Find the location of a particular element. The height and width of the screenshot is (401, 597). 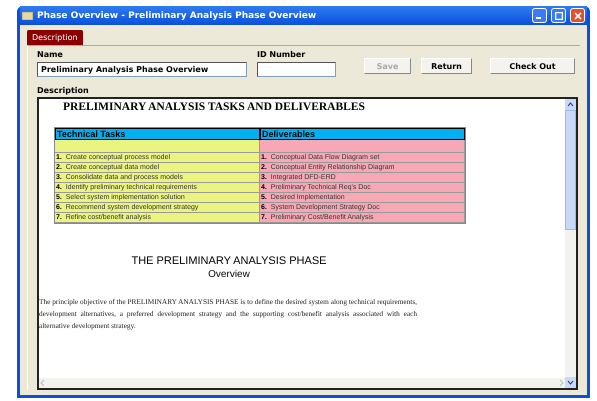

close-button is located at coordinates (577, 15).